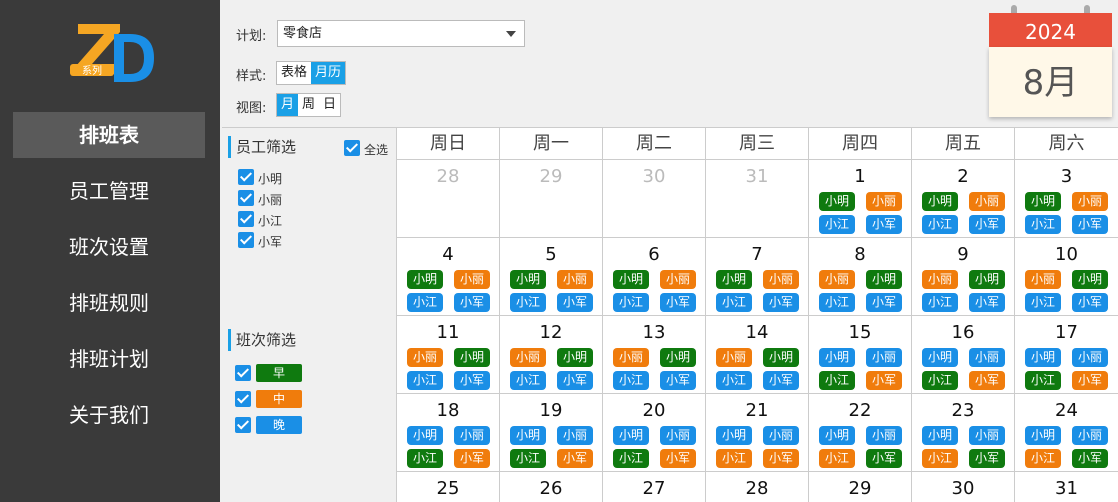 The height and width of the screenshot is (502, 1118). What do you see at coordinates (654, 355) in the screenshot?
I see `calendar-day-cell: 13 小丽 小明 小江 小军` at bounding box center [654, 355].